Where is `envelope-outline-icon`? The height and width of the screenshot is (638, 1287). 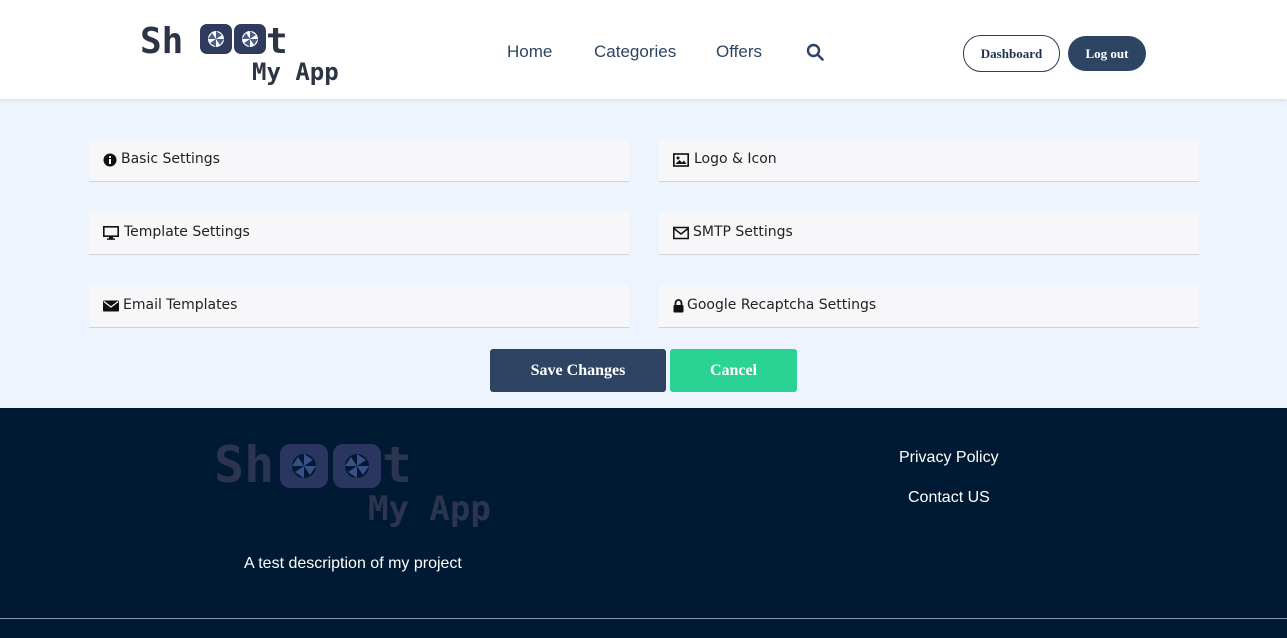
envelope-outline-icon is located at coordinates (681, 233).